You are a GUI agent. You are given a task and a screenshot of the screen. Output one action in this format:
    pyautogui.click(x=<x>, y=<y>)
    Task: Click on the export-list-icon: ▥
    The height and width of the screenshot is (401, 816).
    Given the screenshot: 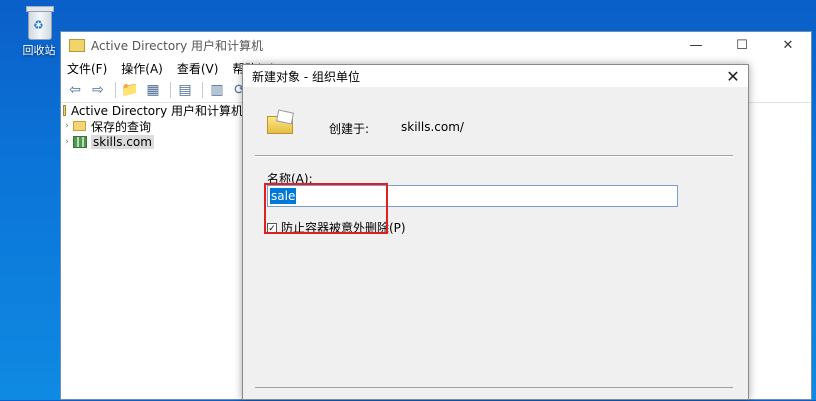 What is the action you would take?
    pyautogui.click(x=217, y=90)
    